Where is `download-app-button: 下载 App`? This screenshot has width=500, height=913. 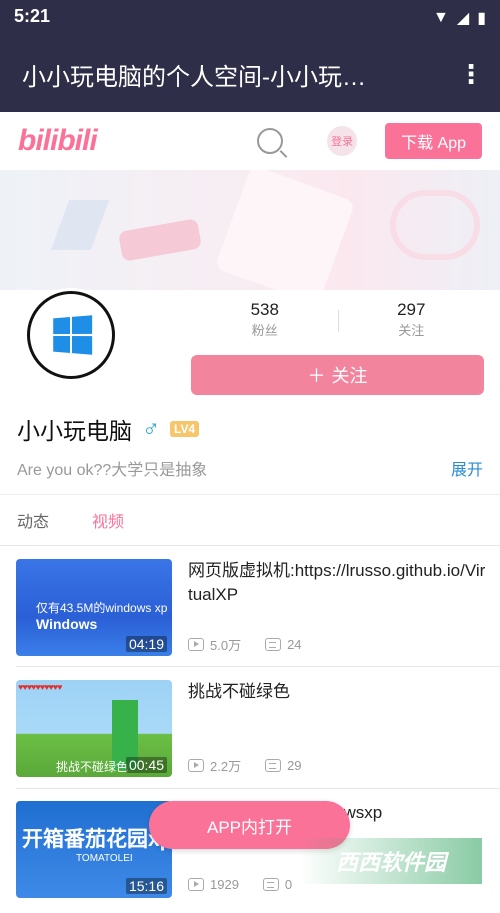
download-app-button: 下载 App is located at coordinates (433, 141).